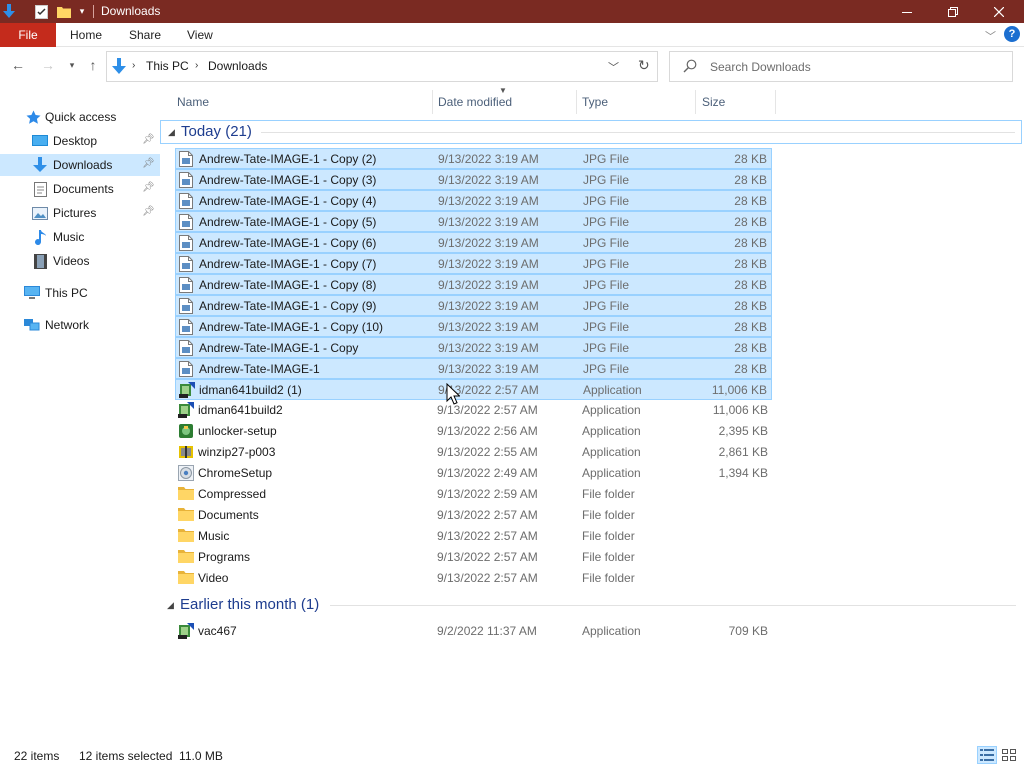  What do you see at coordinates (167, 66) in the screenshot?
I see `breadcrumb-this-pc: This PC` at bounding box center [167, 66].